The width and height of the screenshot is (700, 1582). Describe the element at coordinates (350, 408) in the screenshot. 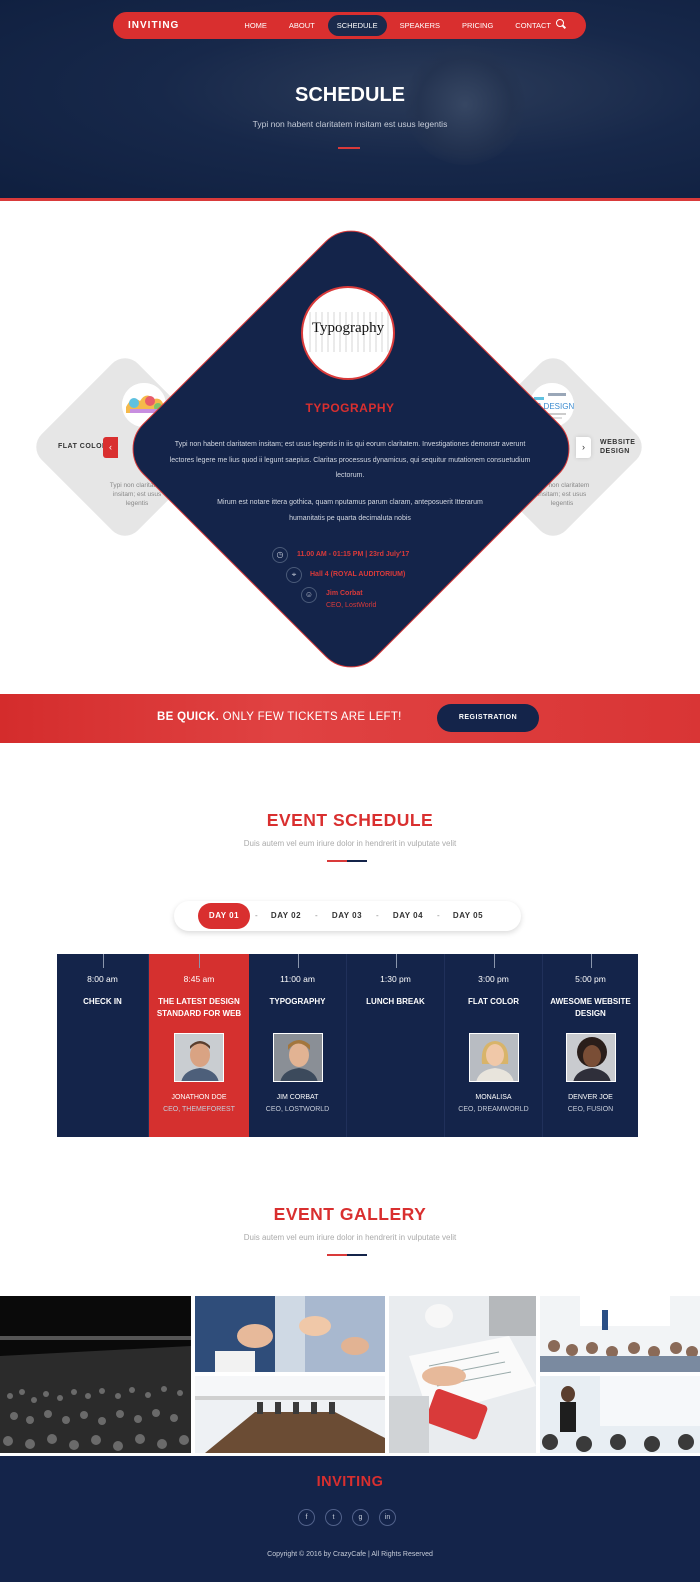

I see `topic-title: TYPOGRAPHY` at that location.